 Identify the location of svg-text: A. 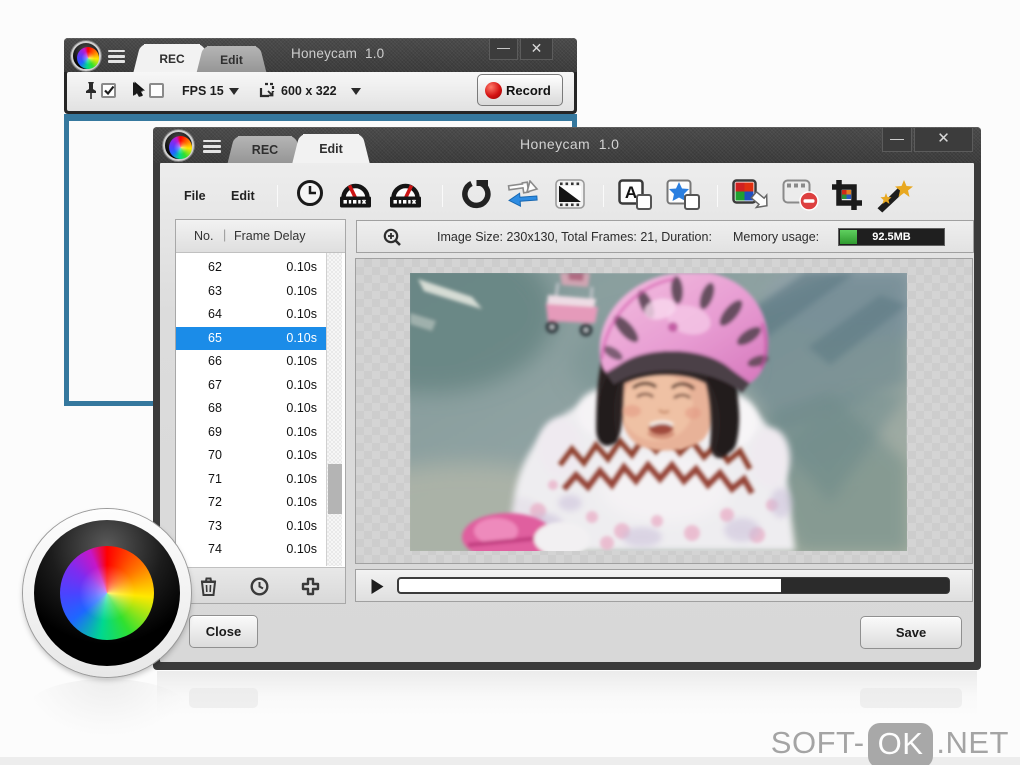
(631, 192).